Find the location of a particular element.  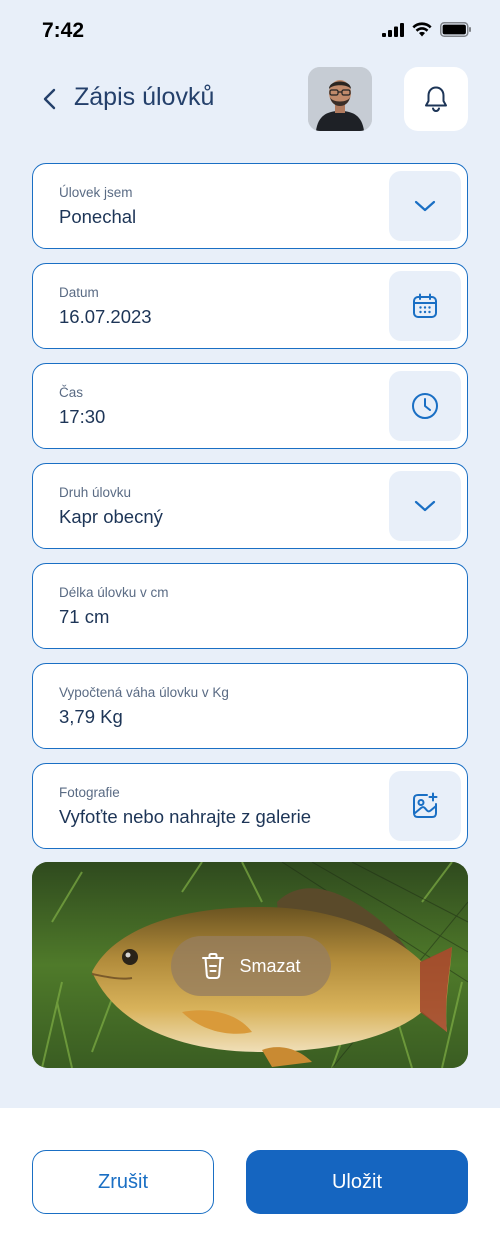

calendar-icon is located at coordinates (425, 305).